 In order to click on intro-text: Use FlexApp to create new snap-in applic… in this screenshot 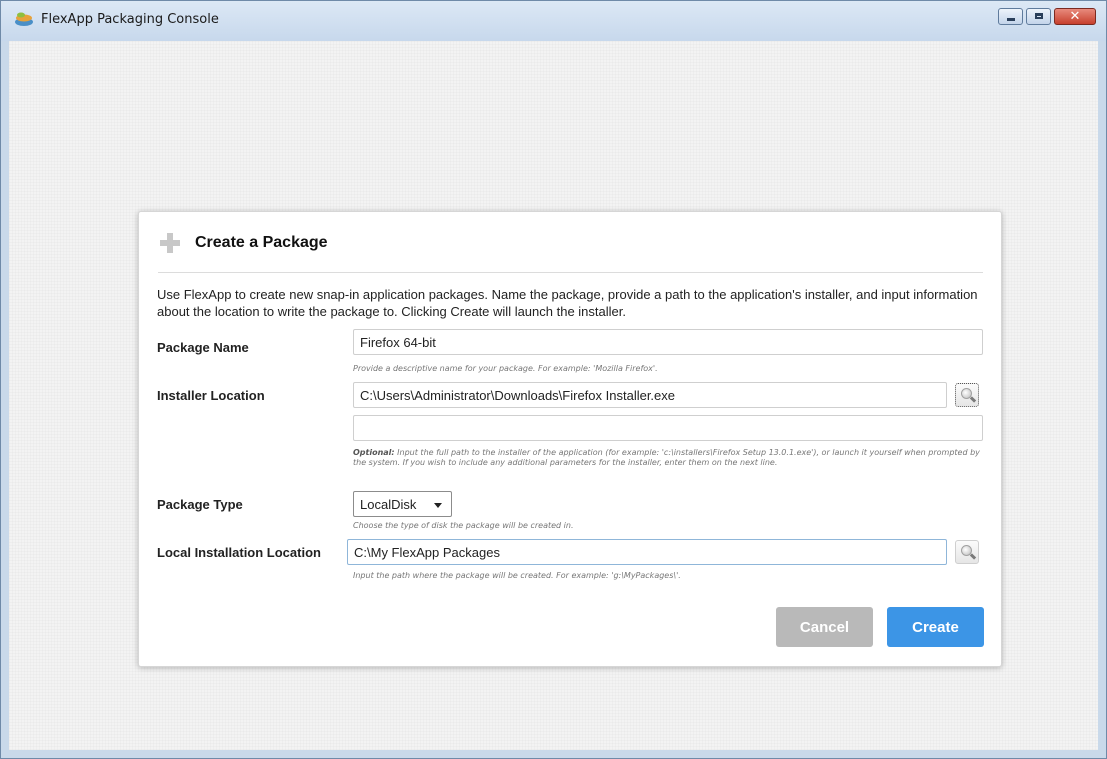, I will do `click(567, 303)`.